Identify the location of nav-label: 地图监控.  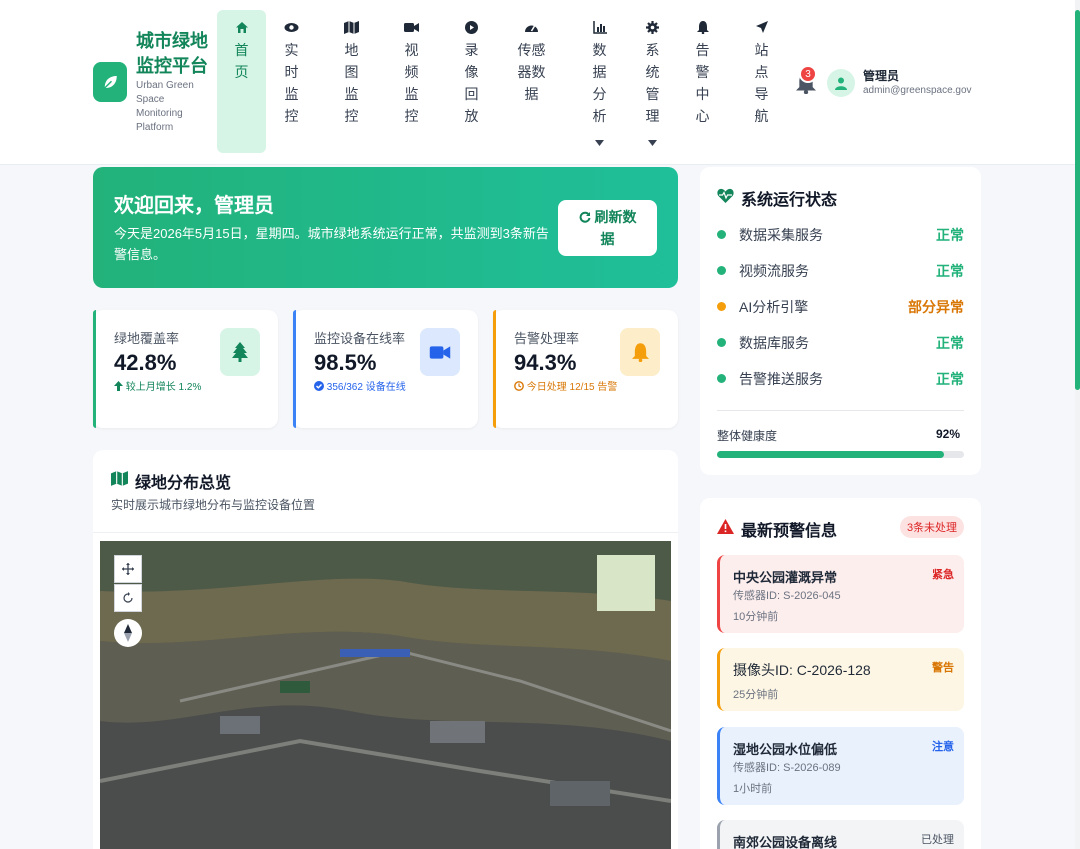
(351, 83).